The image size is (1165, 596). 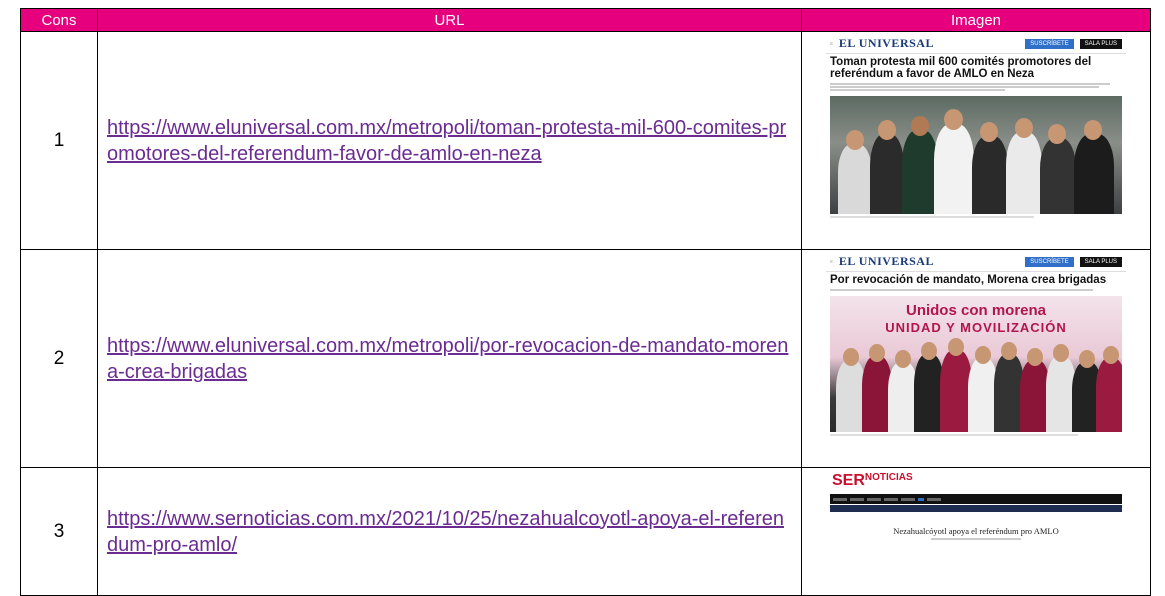 What do you see at coordinates (976, 499) in the screenshot?
I see `site-nav-bar` at bounding box center [976, 499].